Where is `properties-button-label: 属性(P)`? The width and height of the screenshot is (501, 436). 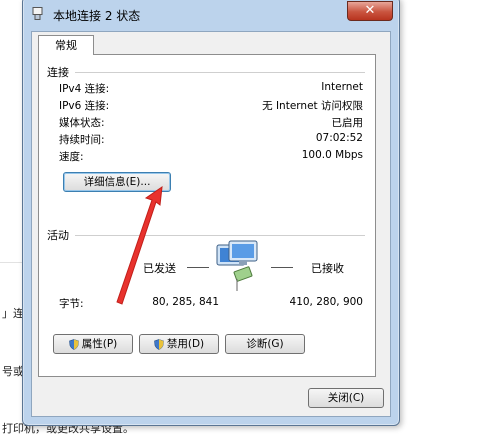
properties-button-label: 属性(P) is located at coordinates (99, 344).